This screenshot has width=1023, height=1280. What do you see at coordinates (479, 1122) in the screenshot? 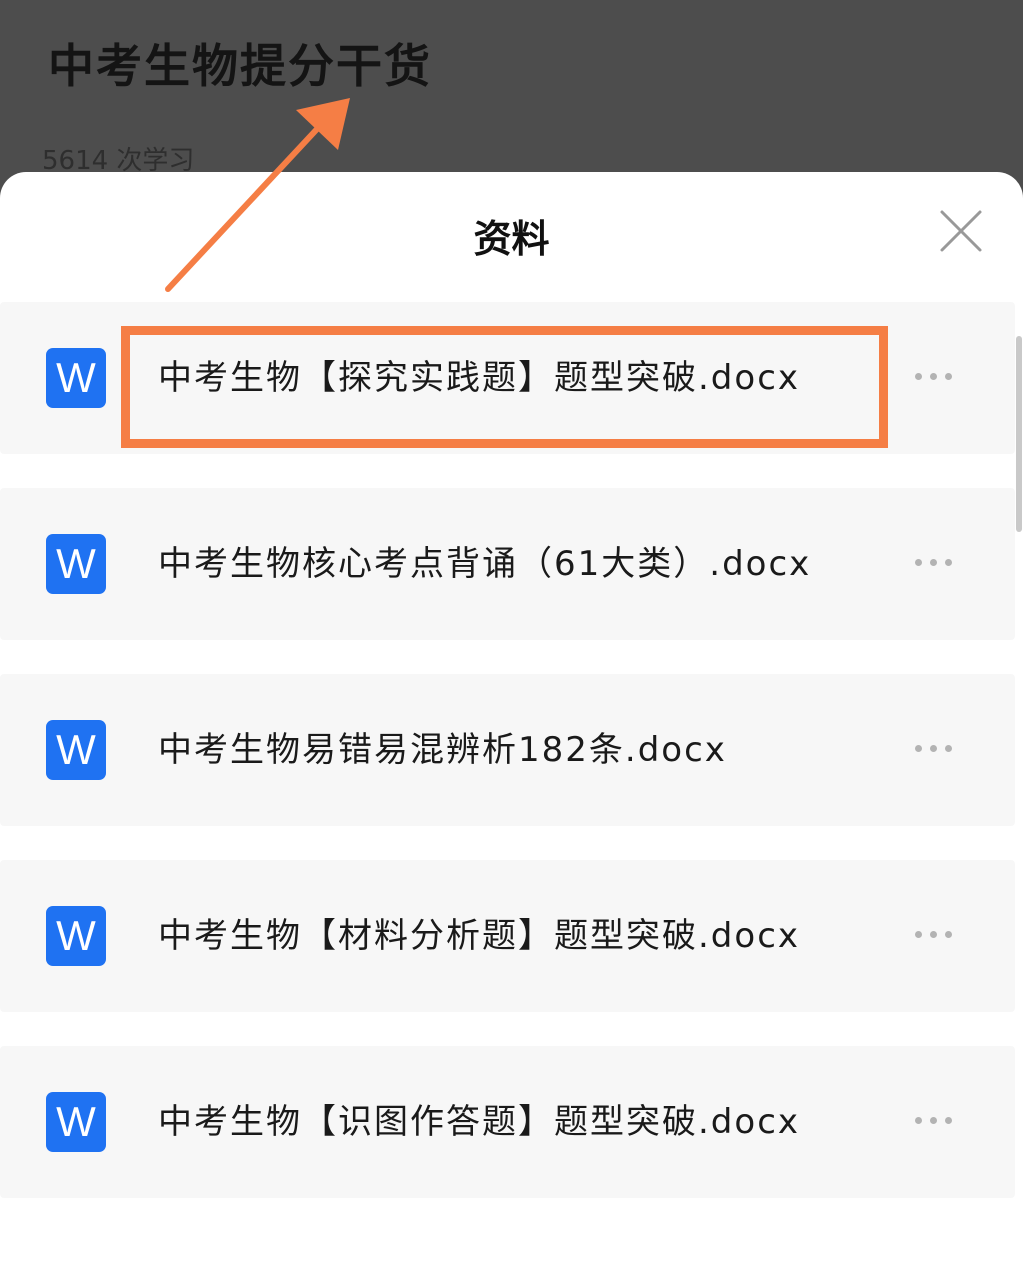
I see `file-name: 中考生物【识图作答题】题型突破.docx` at bounding box center [479, 1122].